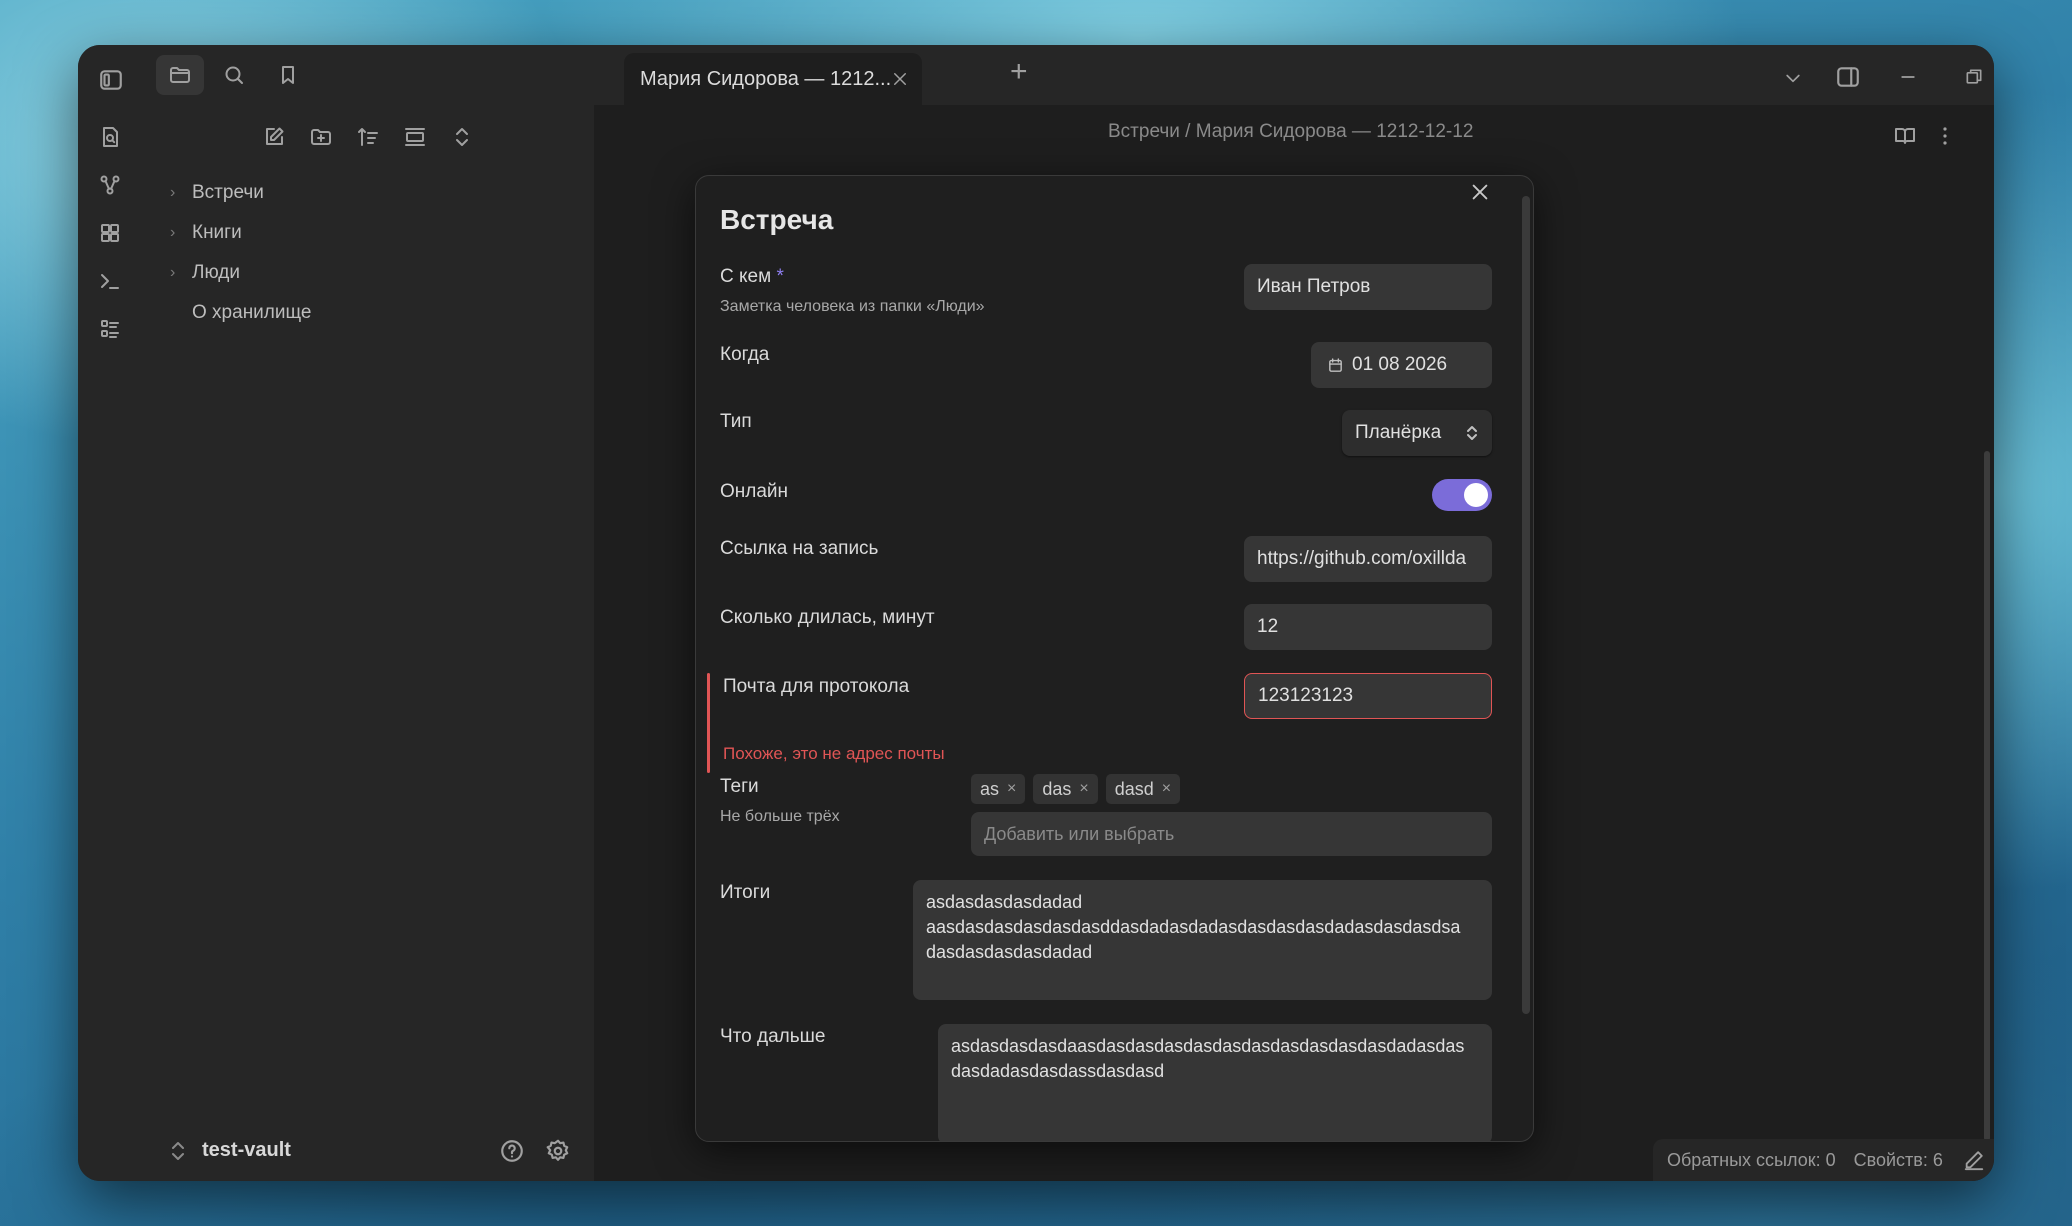 This screenshot has width=2072, height=1226. I want to click on folder-icon, so click(180, 75).